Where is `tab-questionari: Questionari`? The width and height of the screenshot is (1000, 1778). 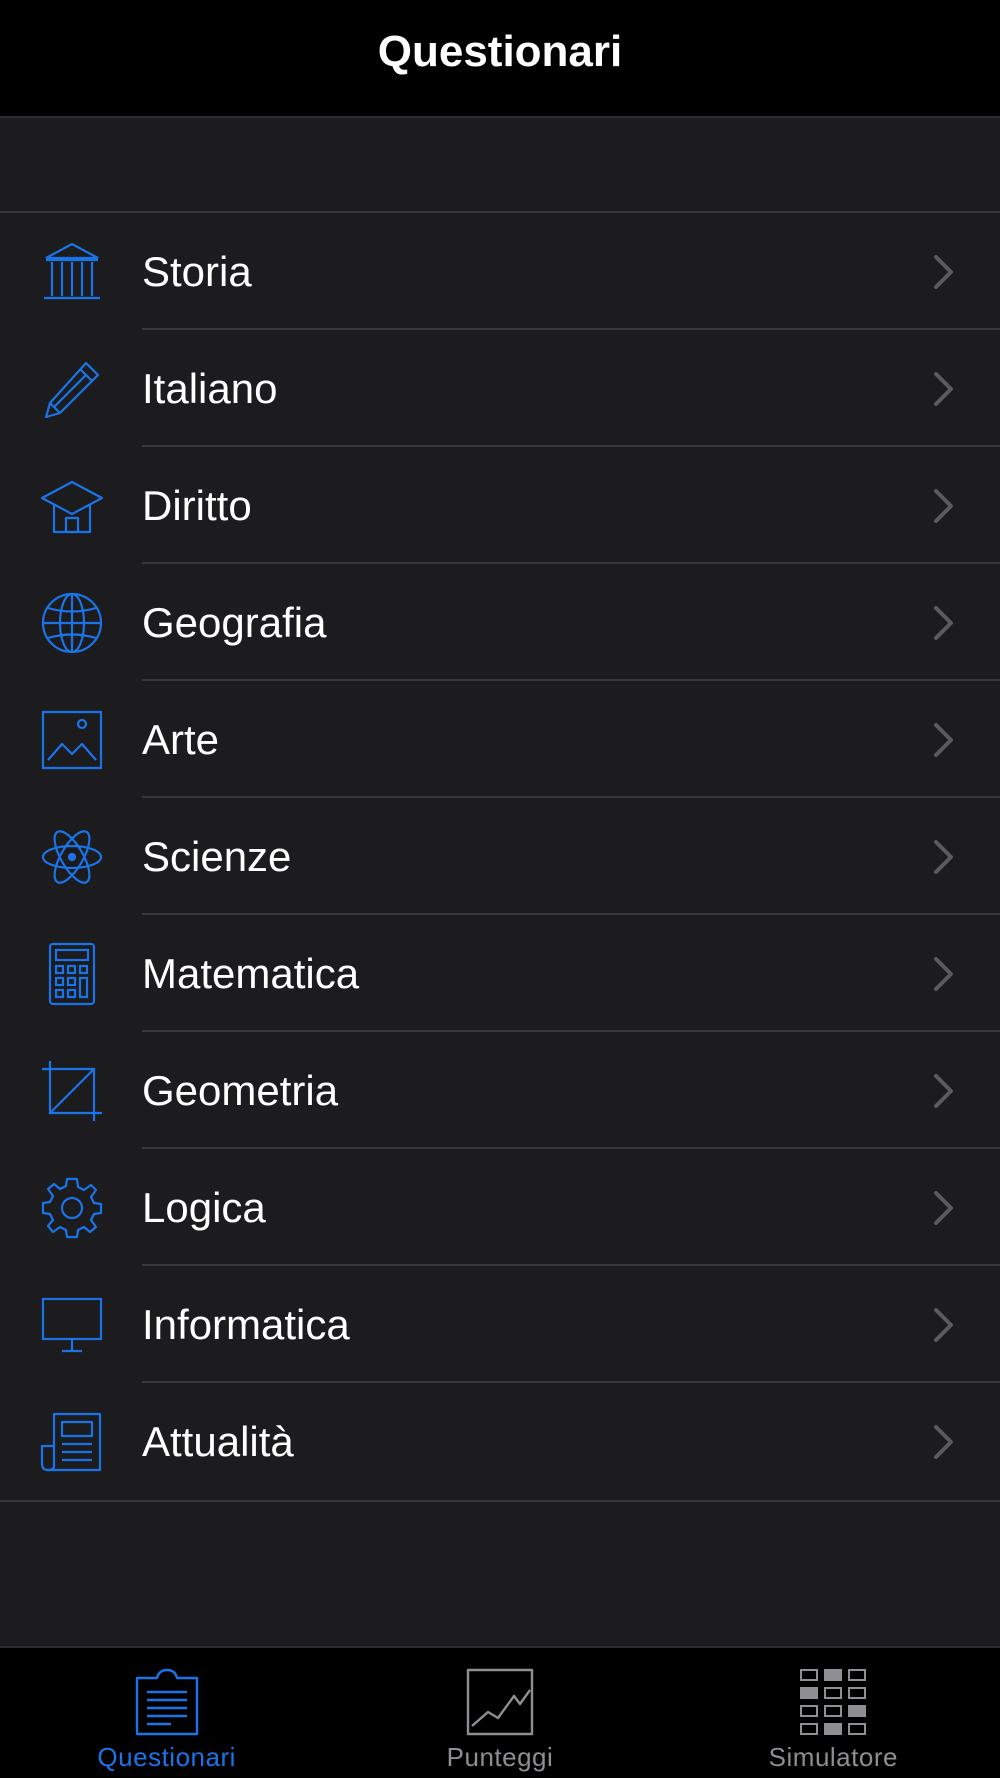
tab-questionari: Questionari is located at coordinates (166, 1713).